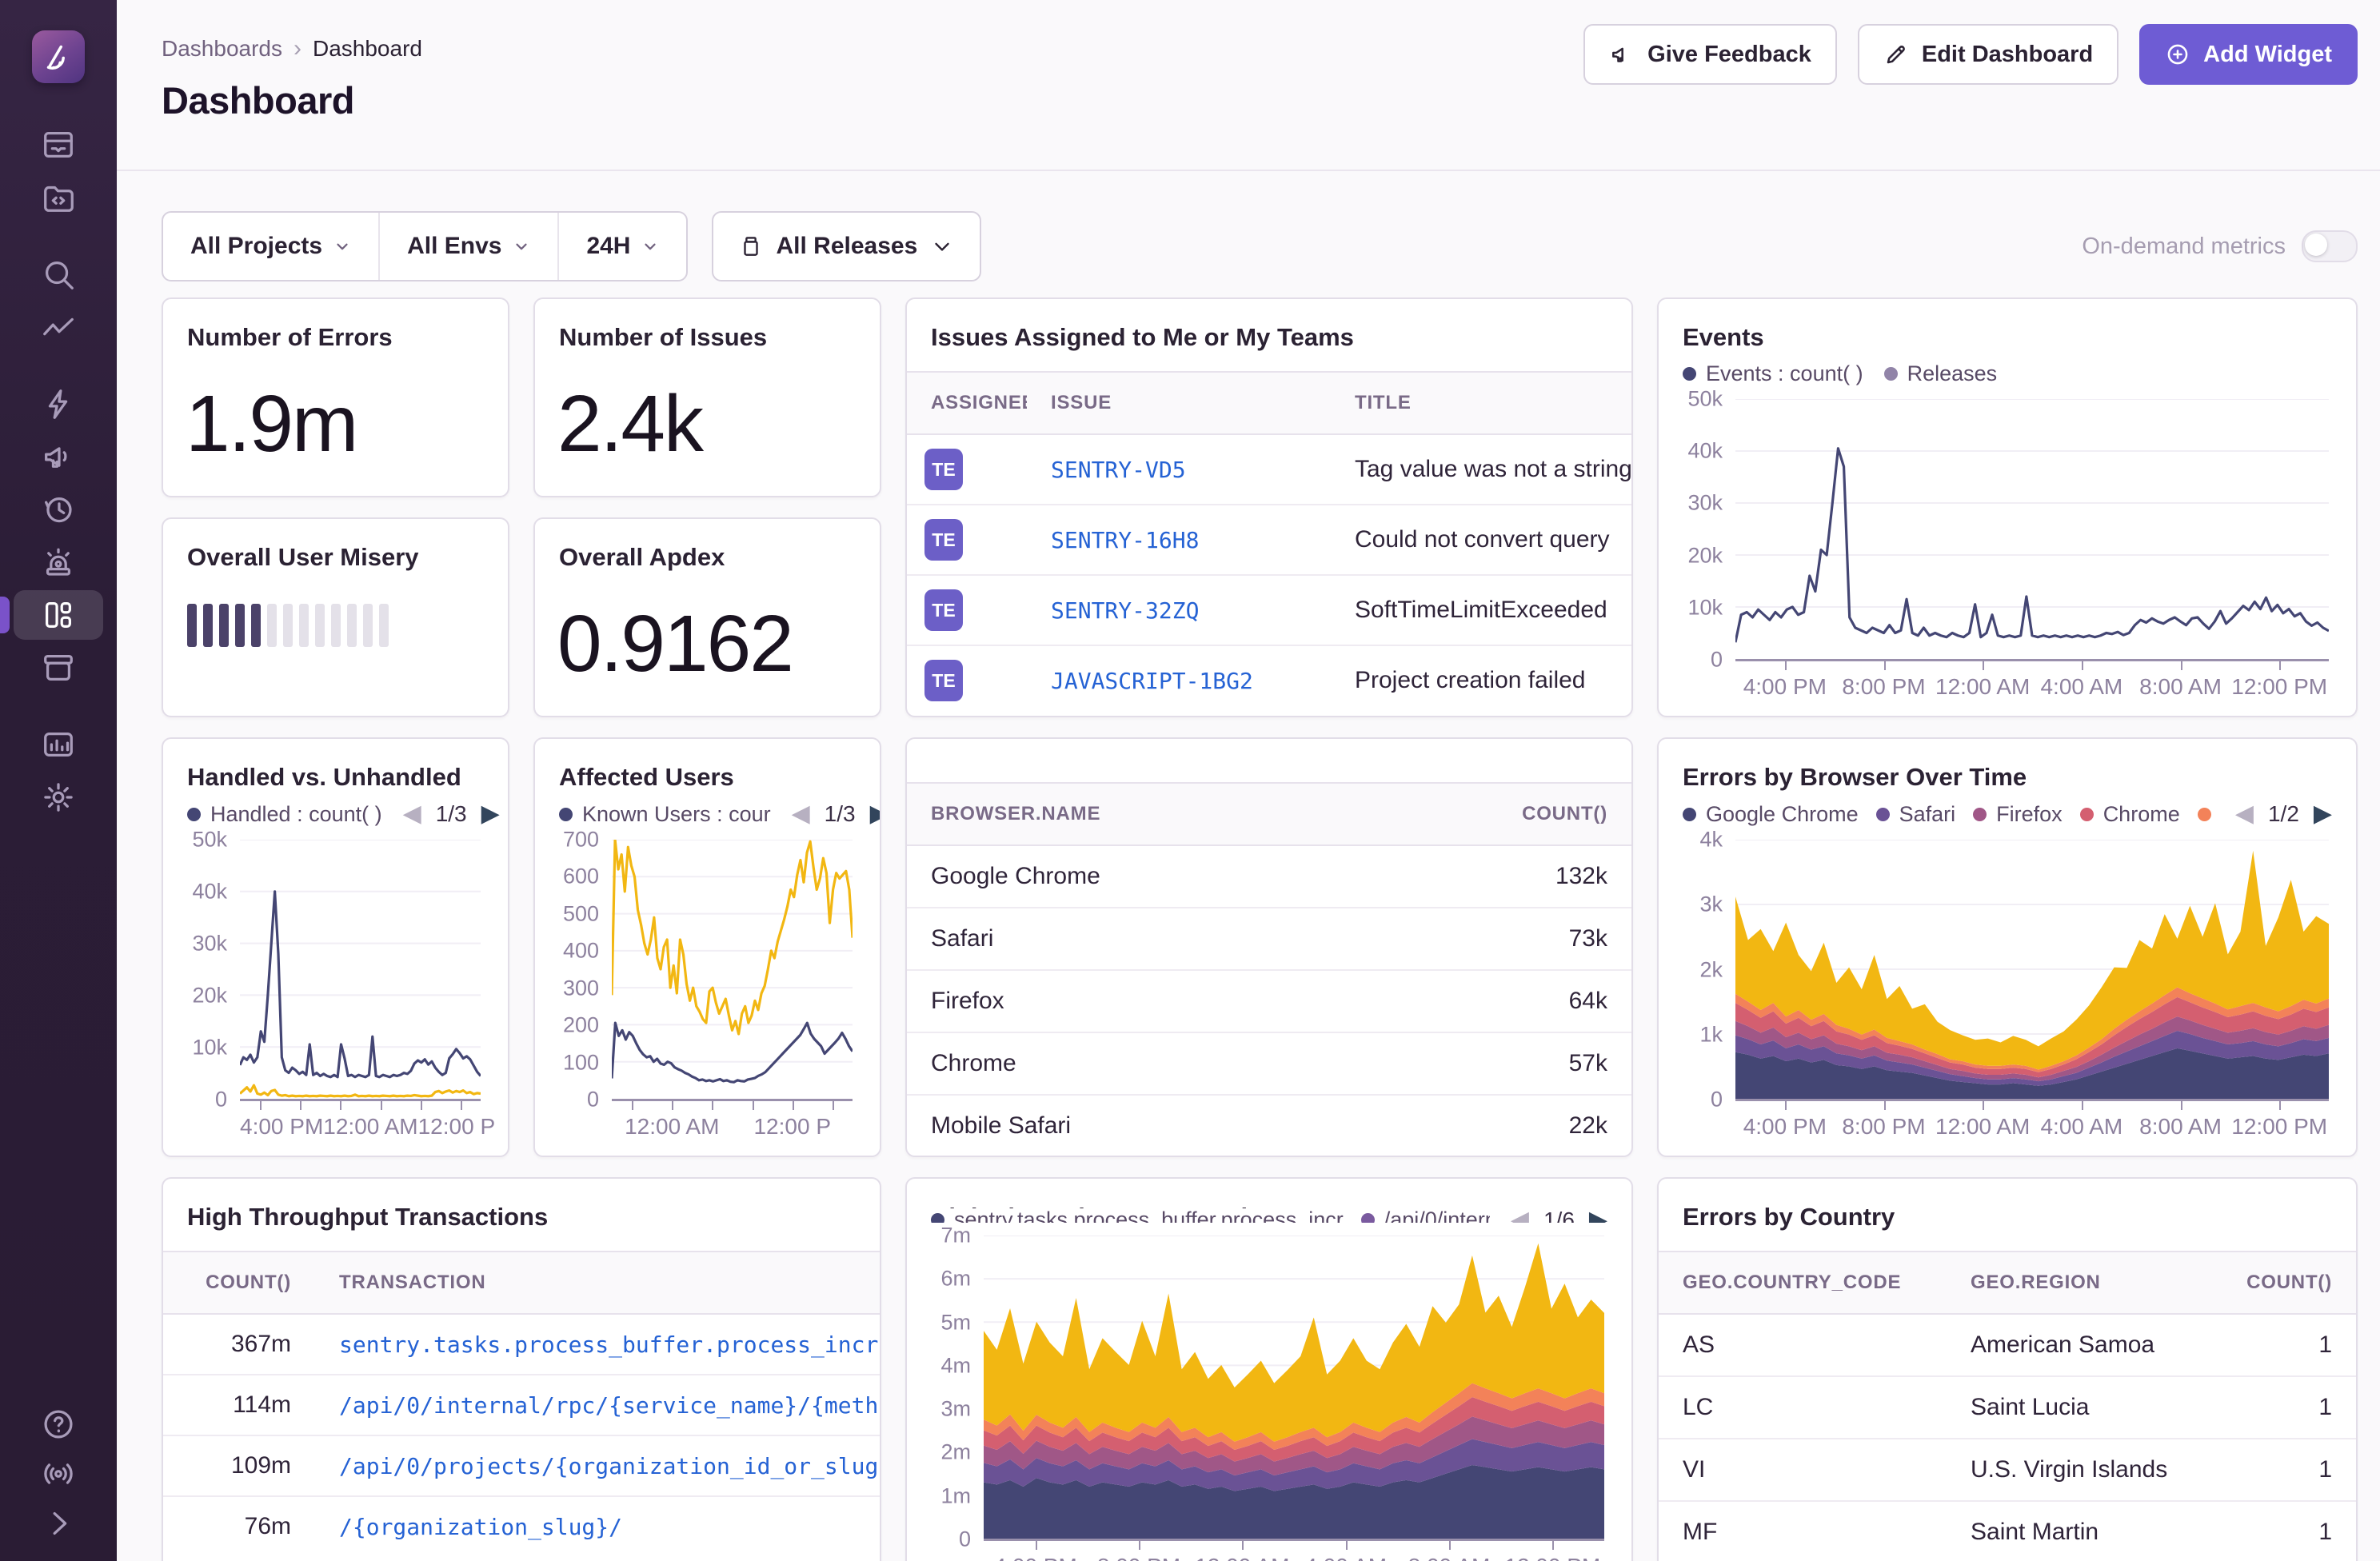 Image resolution: width=2380 pixels, height=1561 pixels. Describe the element at coordinates (597, 1527) in the screenshot. I see `table-cell-link: /{organization_slug}/` at that location.